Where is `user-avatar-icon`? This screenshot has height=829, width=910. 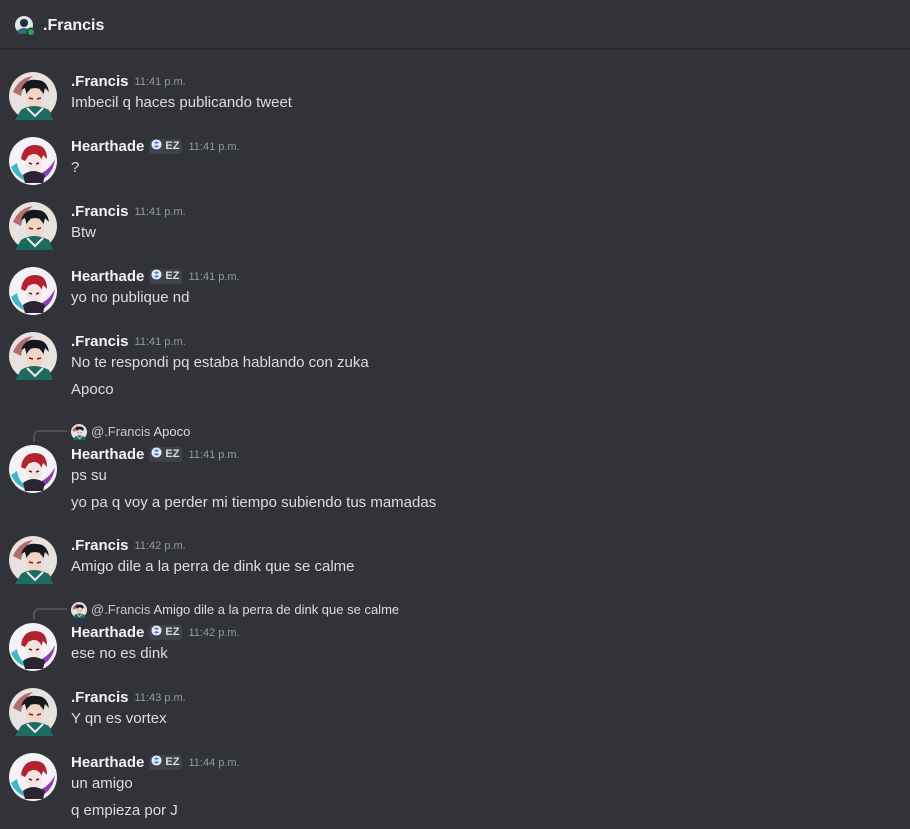
user-avatar-icon is located at coordinates (25, 26).